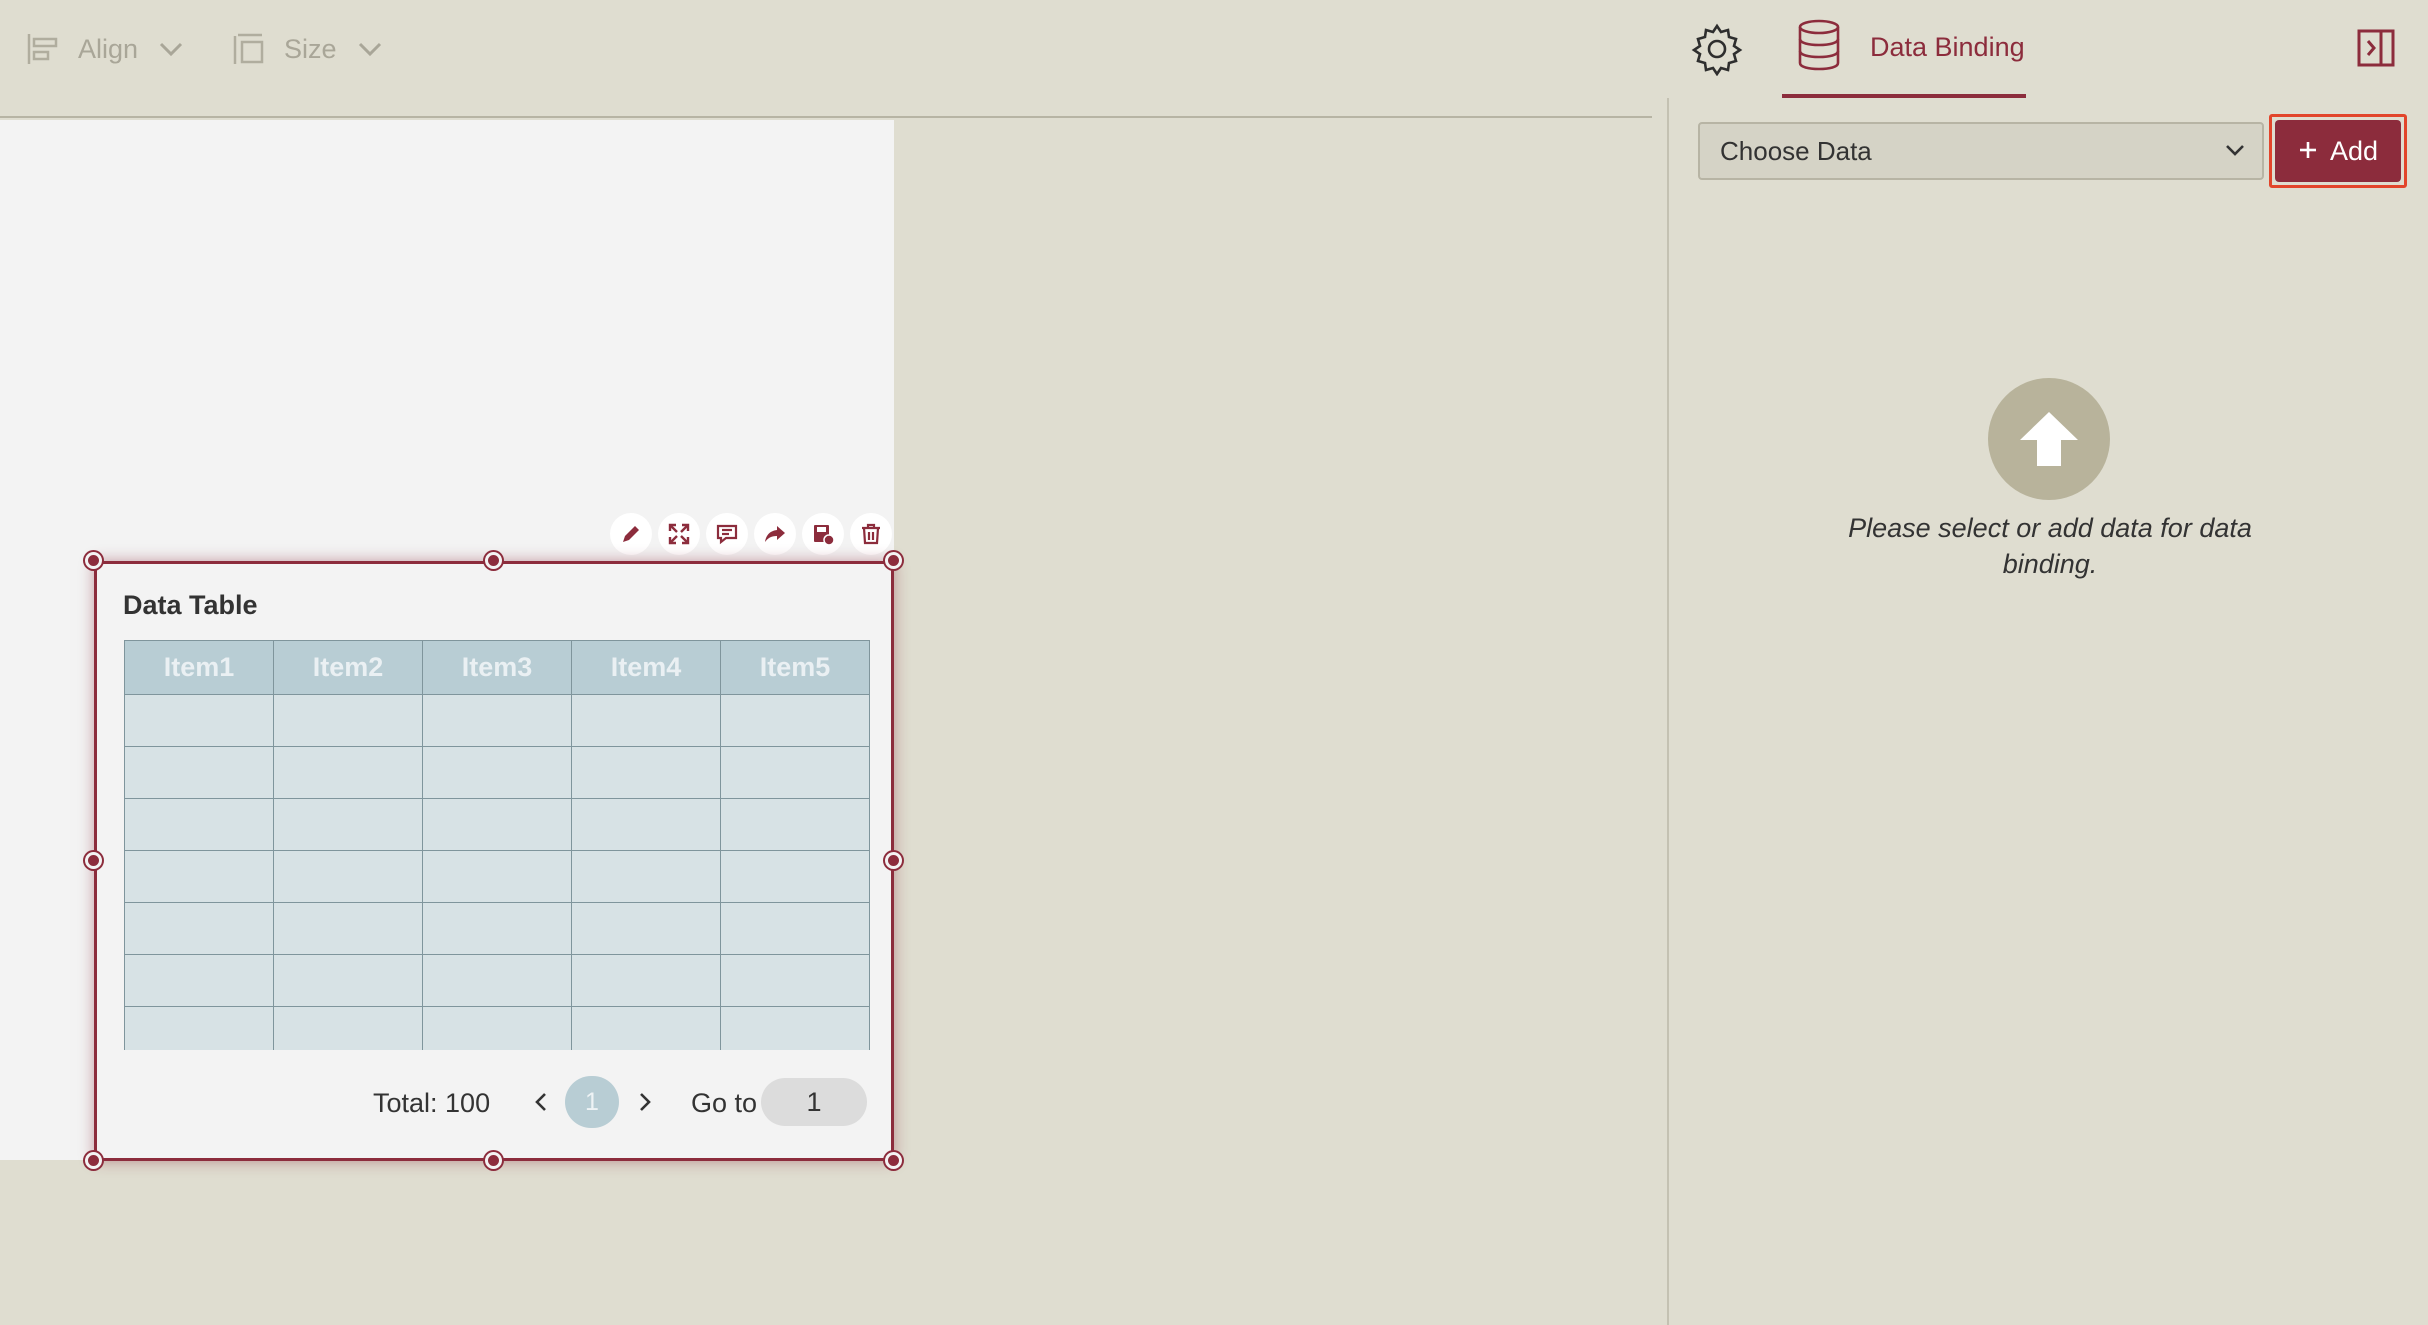 This screenshot has height=1325, width=2428. I want to click on chevron-left-icon, so click(541, 1102).